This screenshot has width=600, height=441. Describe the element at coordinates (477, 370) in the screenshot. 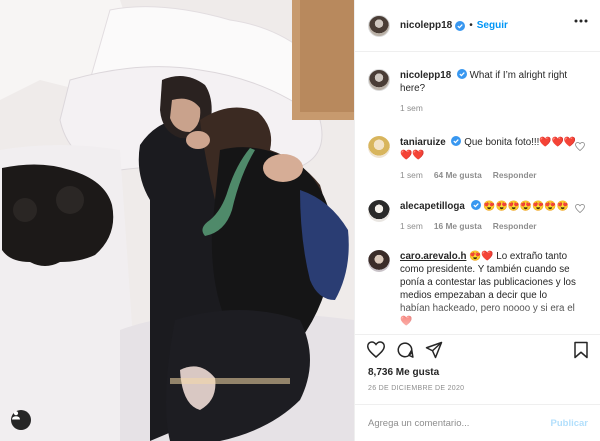

I see `post-actions: 8,736 Me gusta 26 DE DICIEMBRE DE 2020` at that location.